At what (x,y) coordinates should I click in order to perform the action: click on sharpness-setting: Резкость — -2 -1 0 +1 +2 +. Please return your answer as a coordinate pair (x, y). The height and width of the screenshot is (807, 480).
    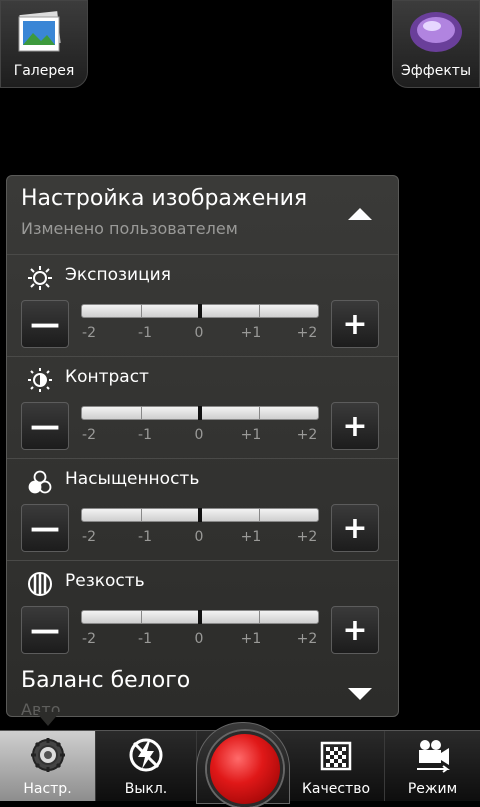
    Looking at the image, I should click on (202, 611).